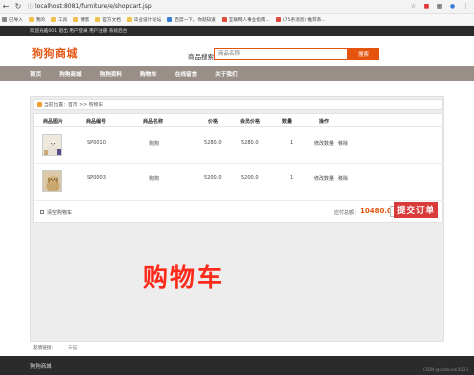  I want to click on nav-item-home: 首页, so click(35, 74).